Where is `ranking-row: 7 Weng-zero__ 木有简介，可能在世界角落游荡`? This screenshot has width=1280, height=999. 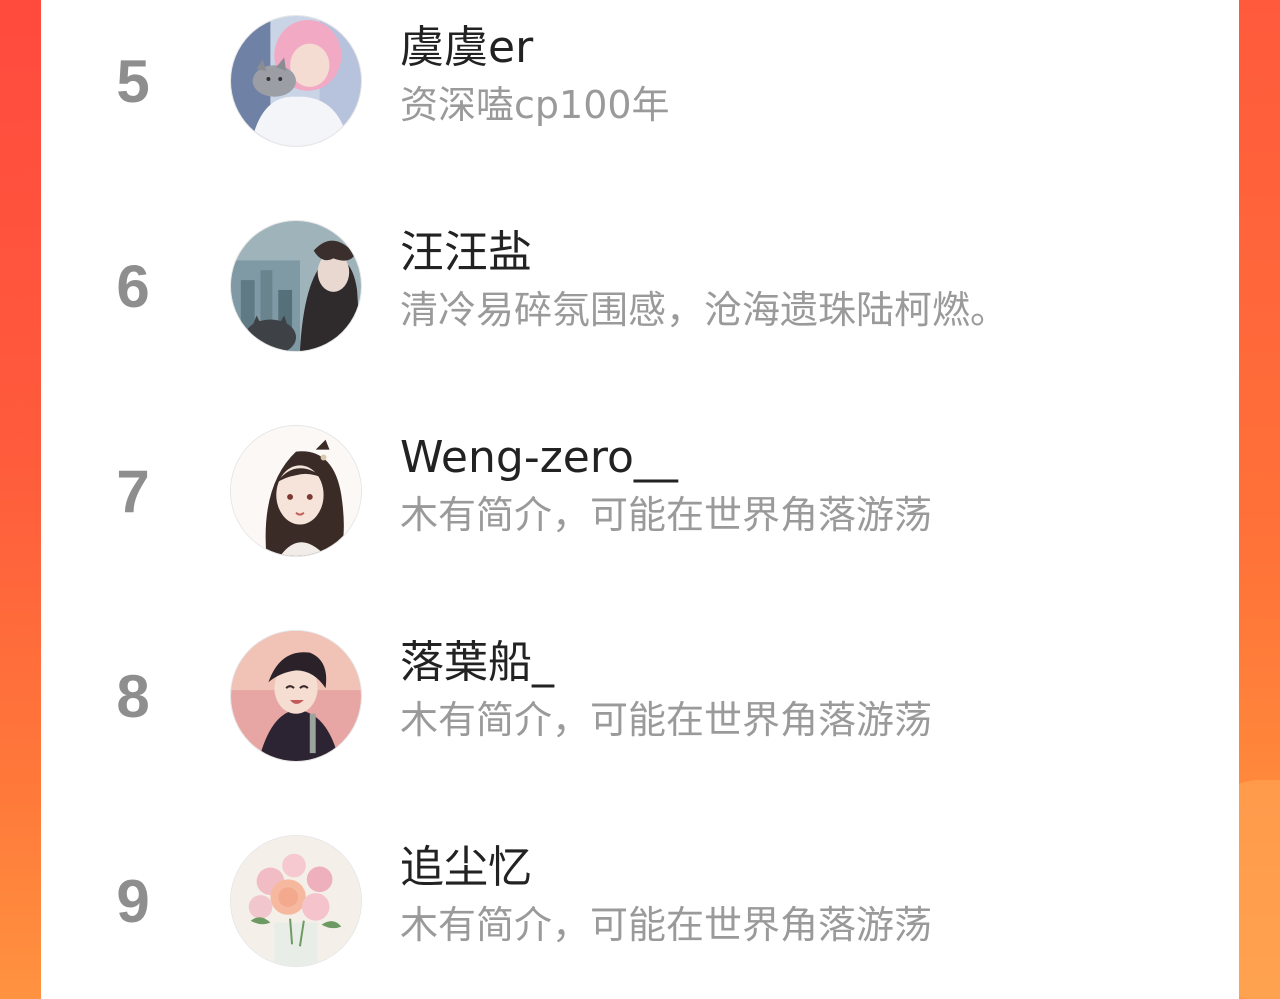
ranking-row: 7 Weng-zero__ 木有简介，可能在世界角落游荡 is located at coordinates (640, 492).